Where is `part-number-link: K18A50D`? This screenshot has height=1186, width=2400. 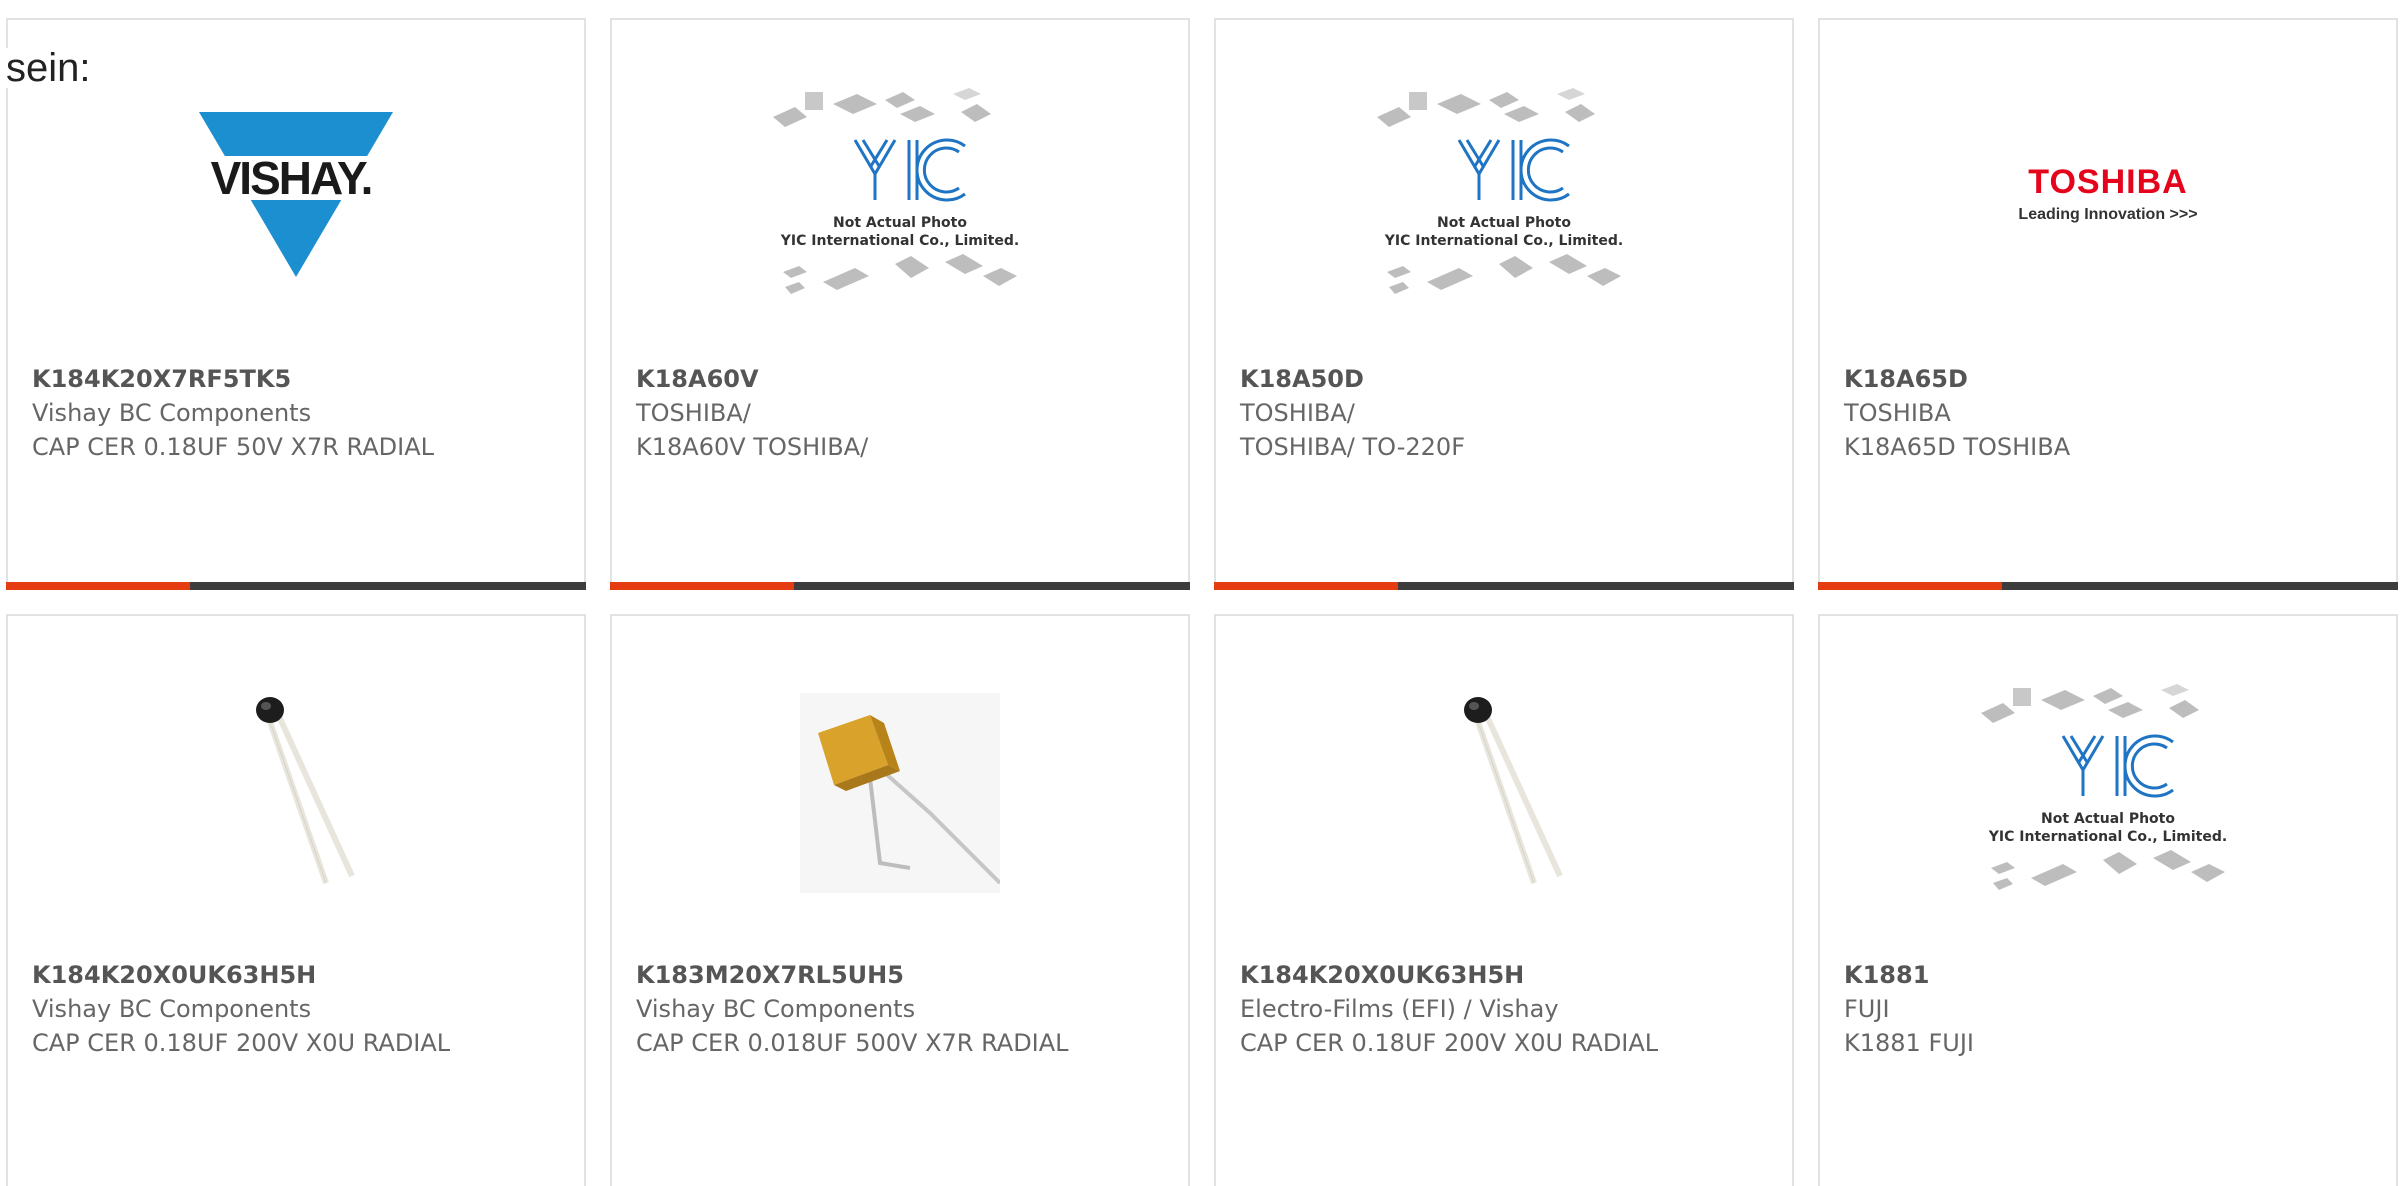 part-number-link: K18A50D is located at coordinates (1506, 379).